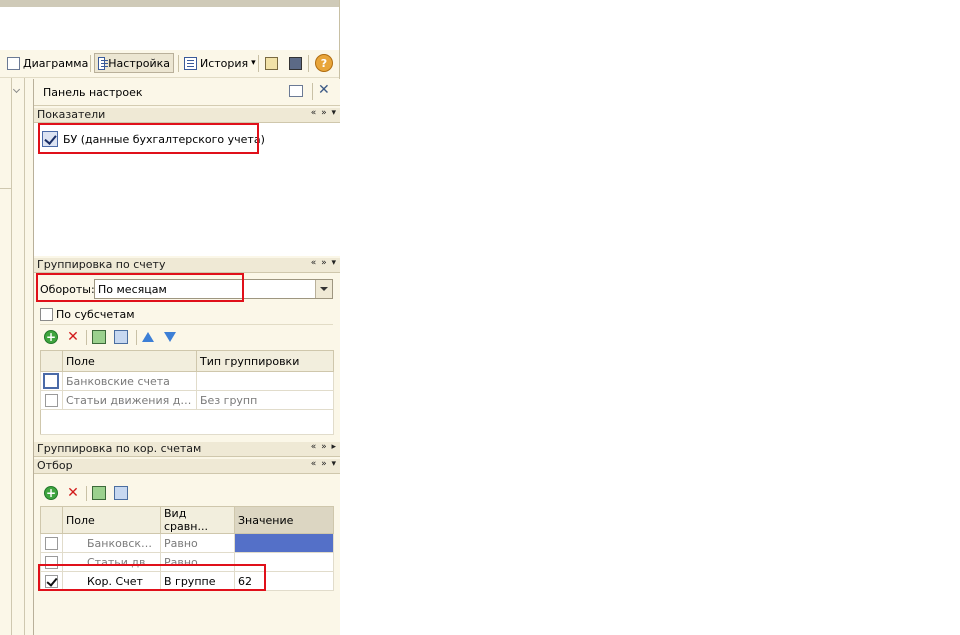 The image size is (960, 635). What do you see at coordinates (185, 337) in the screenshot?
I see `grouping-toolbar: + ✕` at bounding box center [185, 337].